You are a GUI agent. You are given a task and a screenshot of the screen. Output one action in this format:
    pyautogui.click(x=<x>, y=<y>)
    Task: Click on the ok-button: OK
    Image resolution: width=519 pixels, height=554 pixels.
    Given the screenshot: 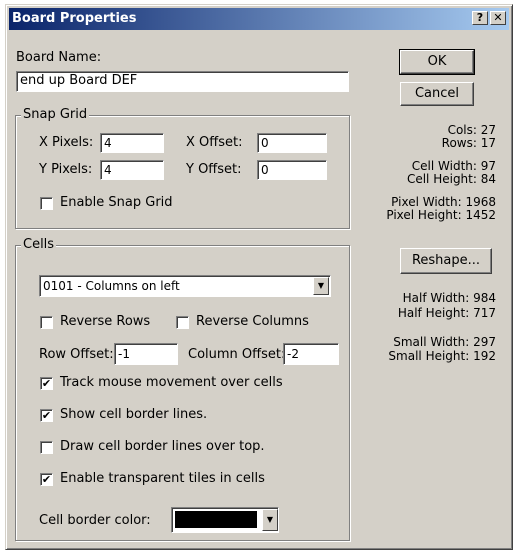 What is the action you would take?
    pyautogui.click(x=437, y=62)
    